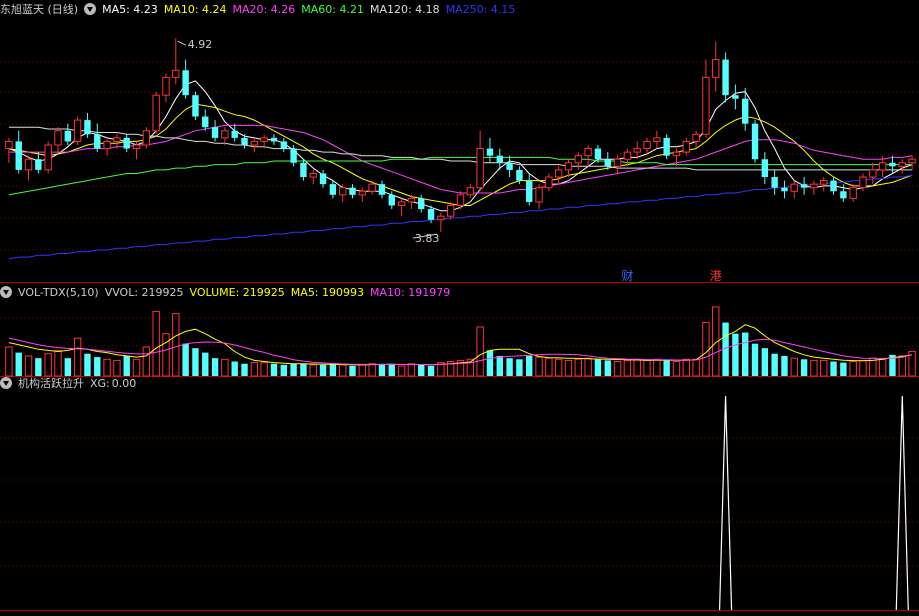 The image size is (919, 616). I want to click on stock-title: 东旭蓝天 (日线), so click(39, 9).